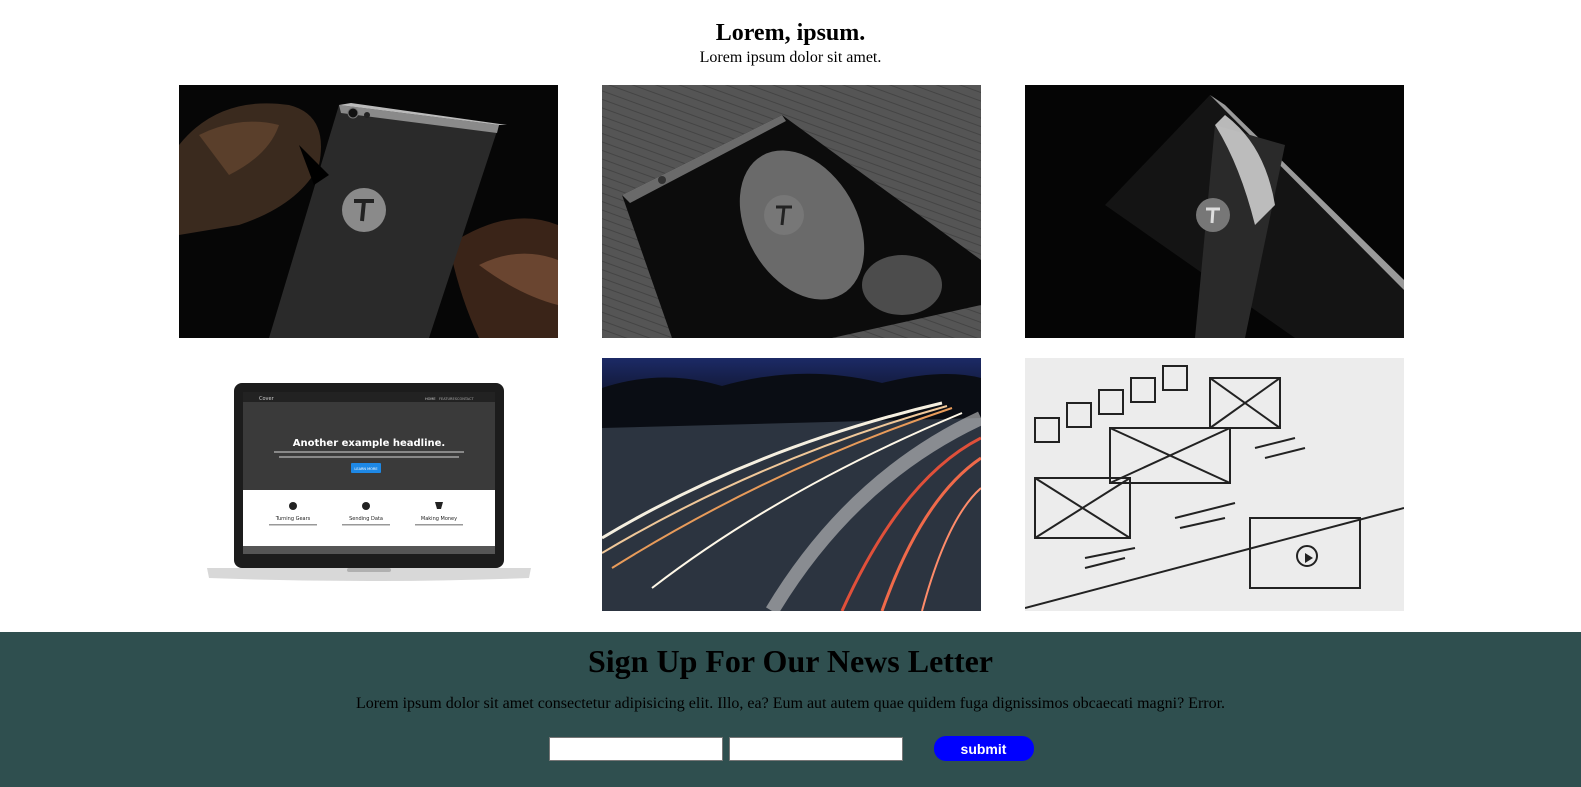 This screenshot has height=787, width=1581. What do you see at coordinates (791, 211) in the screenshot?
I see `gallery-image-phone-wood` at bounding box center [791, 211].